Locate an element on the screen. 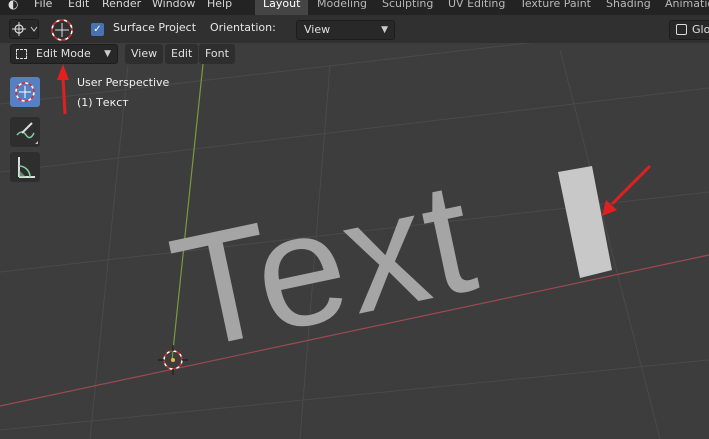  mode-value: Edit Mode is located at coordinates (63, 53).